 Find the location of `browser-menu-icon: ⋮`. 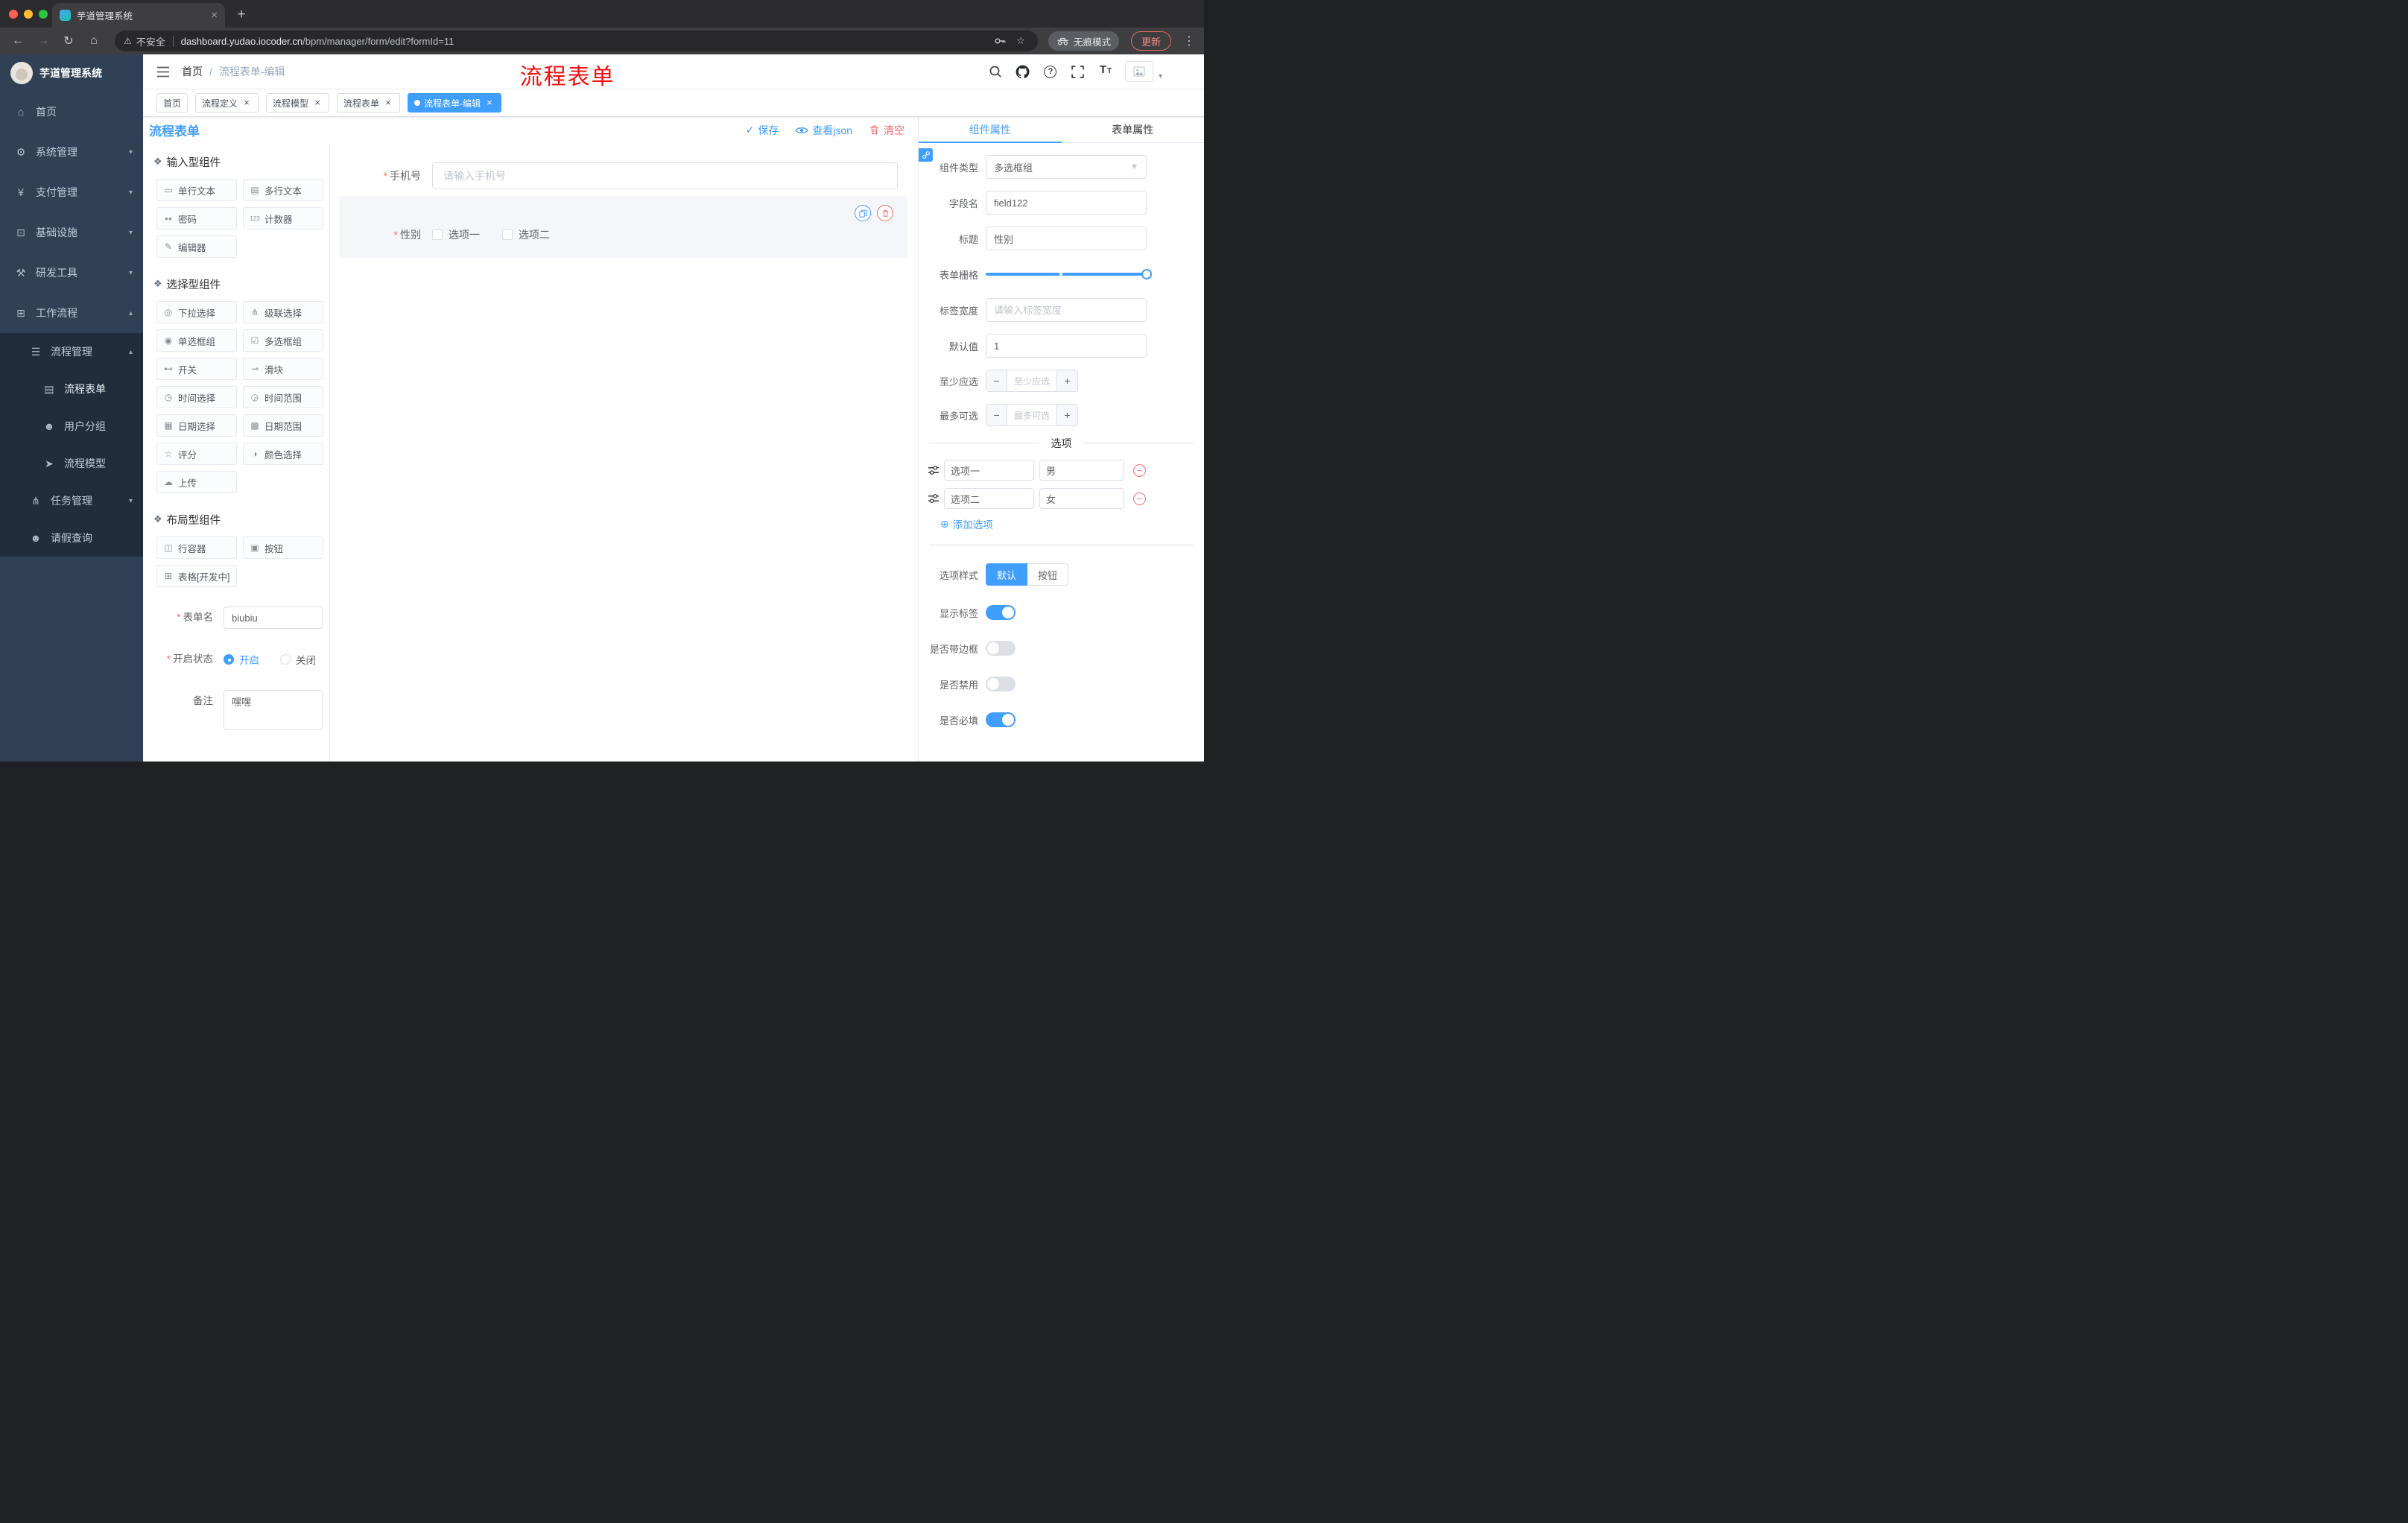

browser-menu-icon: ⋮ is located at coordinates (1189, 41).